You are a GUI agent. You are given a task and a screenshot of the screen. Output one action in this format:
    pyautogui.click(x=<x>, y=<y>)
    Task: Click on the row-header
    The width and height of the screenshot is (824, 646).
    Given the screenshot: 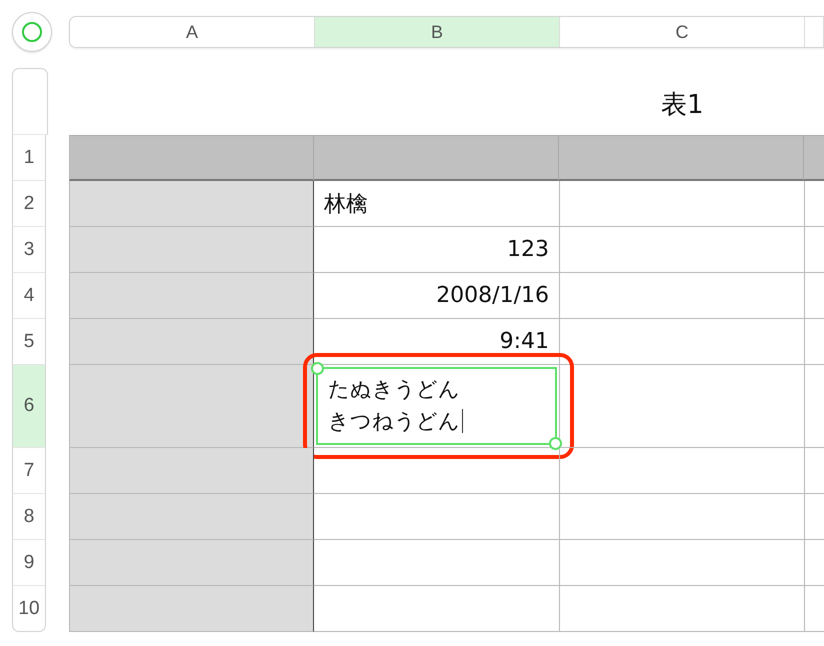 What is the action you would take?
    pyautogui.click(x=30, y=101)
    